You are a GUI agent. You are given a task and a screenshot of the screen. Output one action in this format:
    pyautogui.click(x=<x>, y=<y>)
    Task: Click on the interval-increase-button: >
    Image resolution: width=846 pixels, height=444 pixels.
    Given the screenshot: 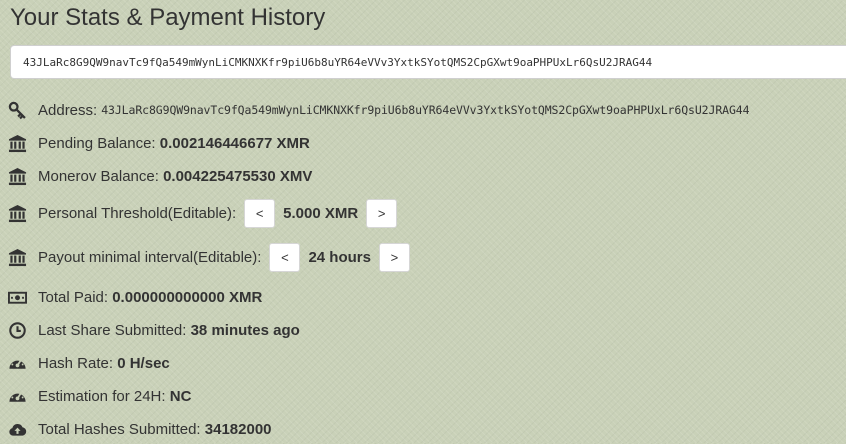 What is the action you would take?
    pyautogui.click(x=394, y=257)
    